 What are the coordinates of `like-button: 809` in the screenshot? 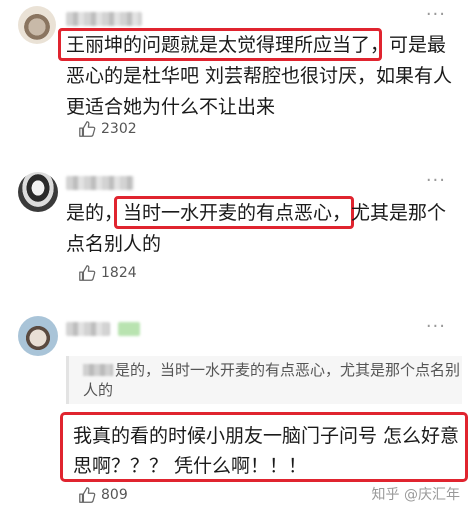 It's located at (103, 495).